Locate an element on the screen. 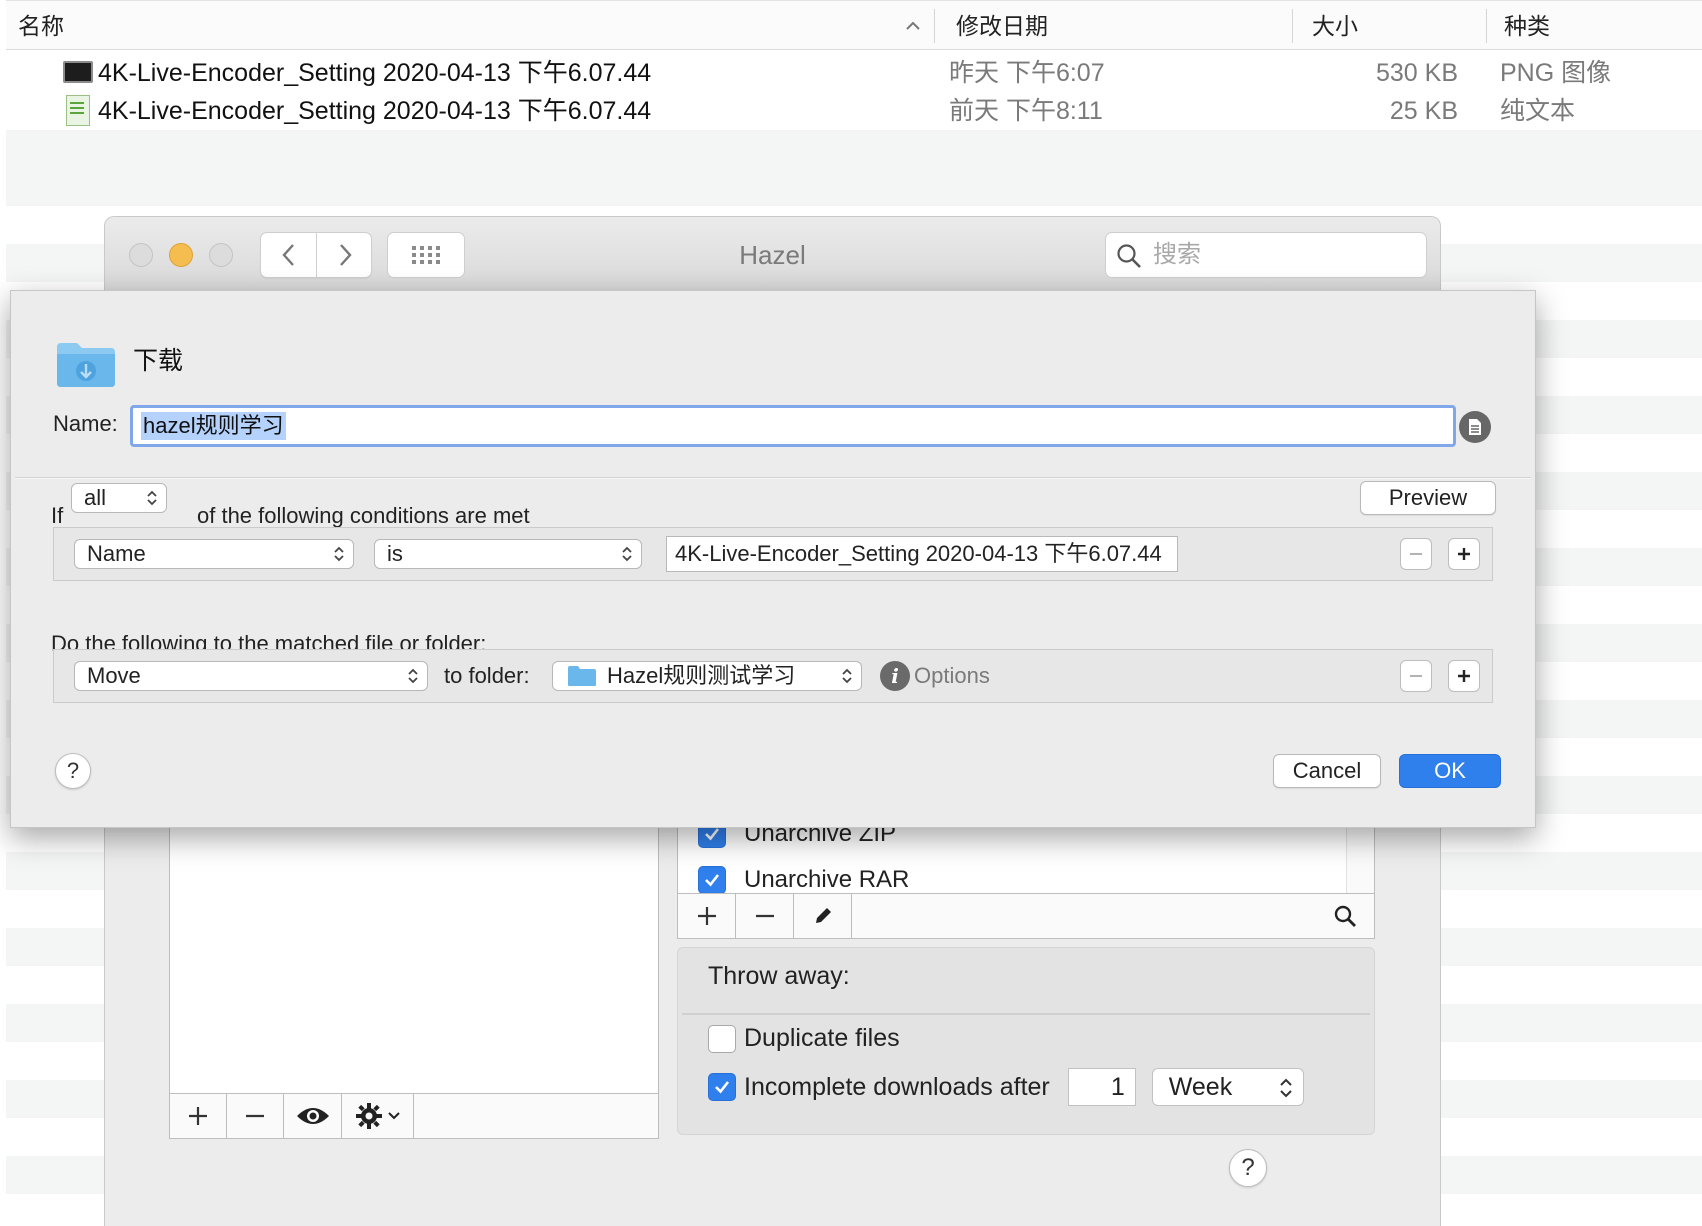  ok-button: OK is located at coordinates (1450, 771).